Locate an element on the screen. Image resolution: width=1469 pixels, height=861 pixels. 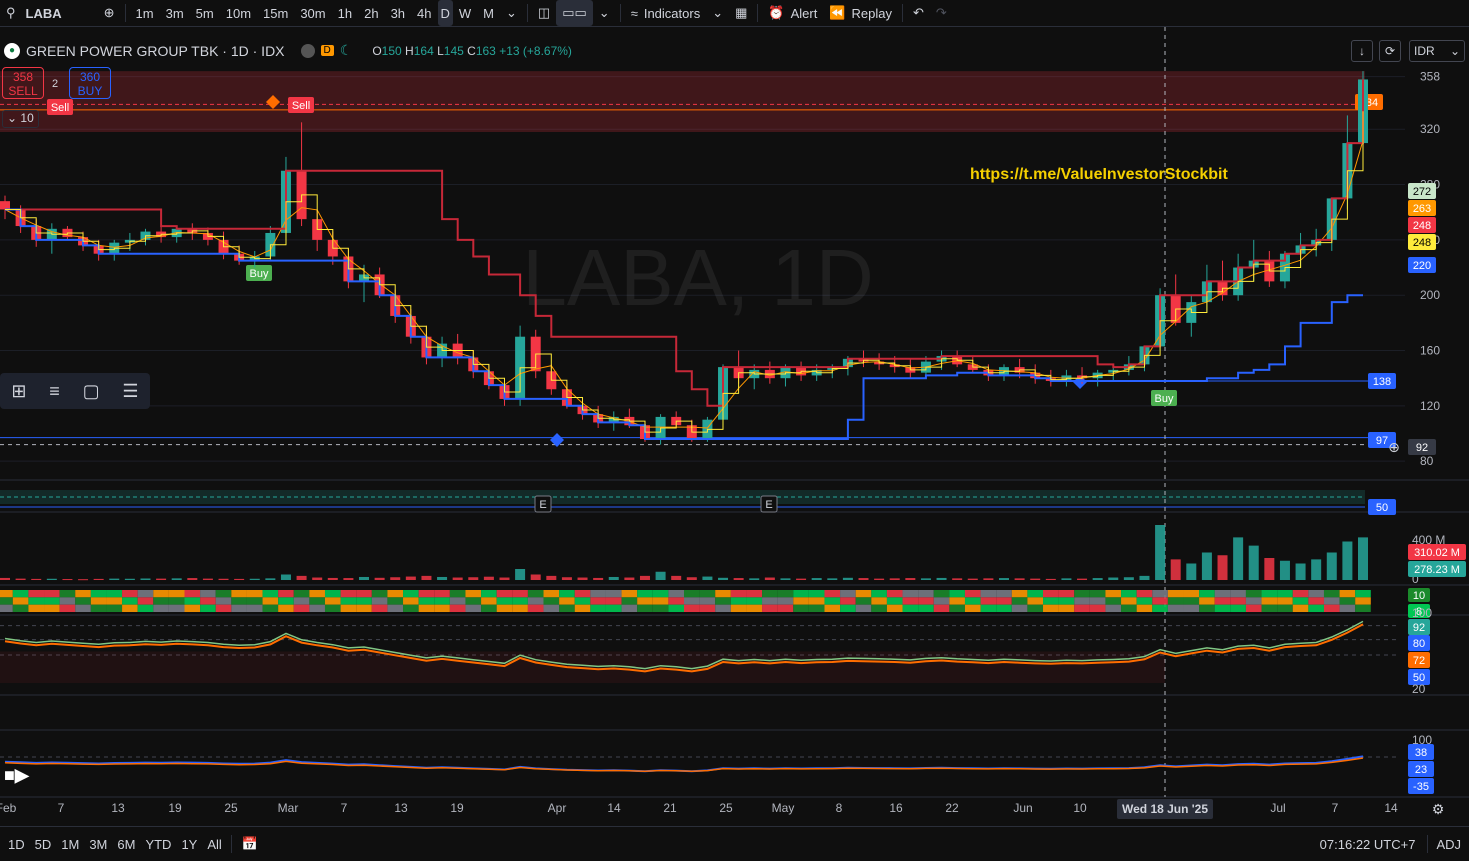
range-1d: 1D is located at coordinates (16, 844).